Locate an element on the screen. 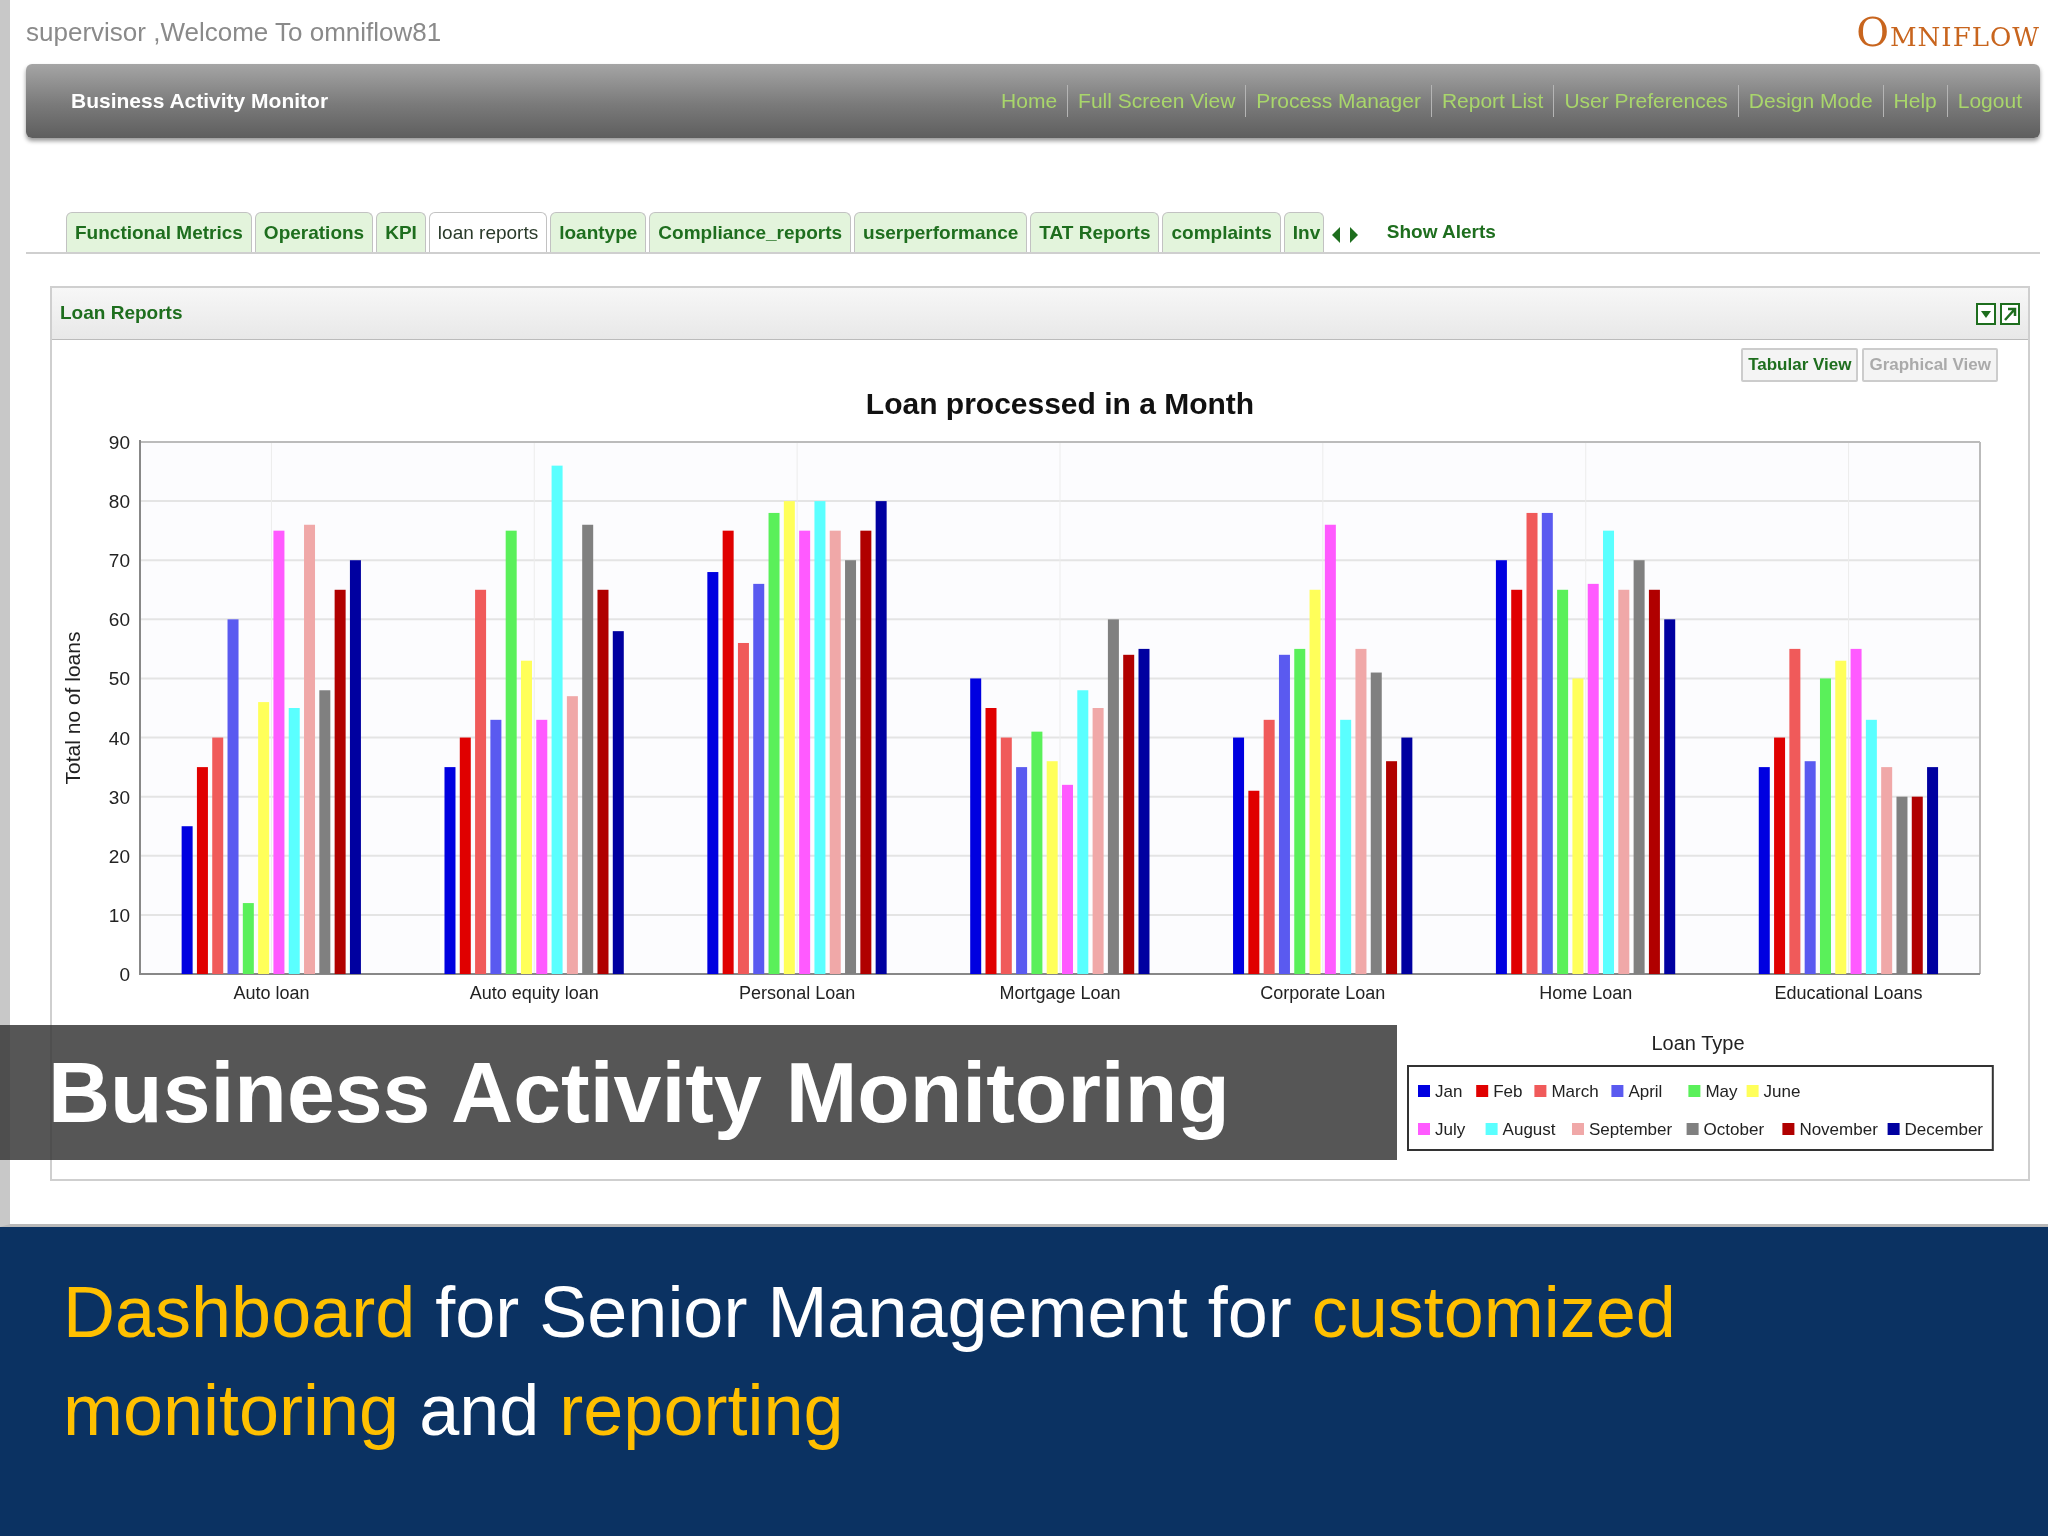 The height and width of the screenshot is (1536, 2048). maximize-icon is located at coordinates (2010, 313).